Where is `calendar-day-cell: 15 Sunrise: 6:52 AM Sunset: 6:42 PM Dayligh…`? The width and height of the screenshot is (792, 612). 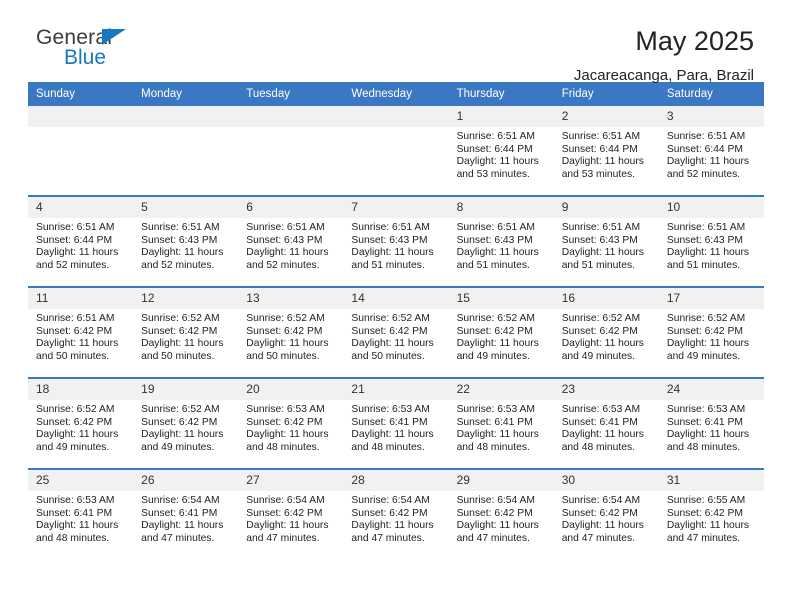
calendar-day-cell: 15 Sunrise: 6:52 AM Sunset: 6:42 PM Dayligh… is located at coordinates (501, 332).